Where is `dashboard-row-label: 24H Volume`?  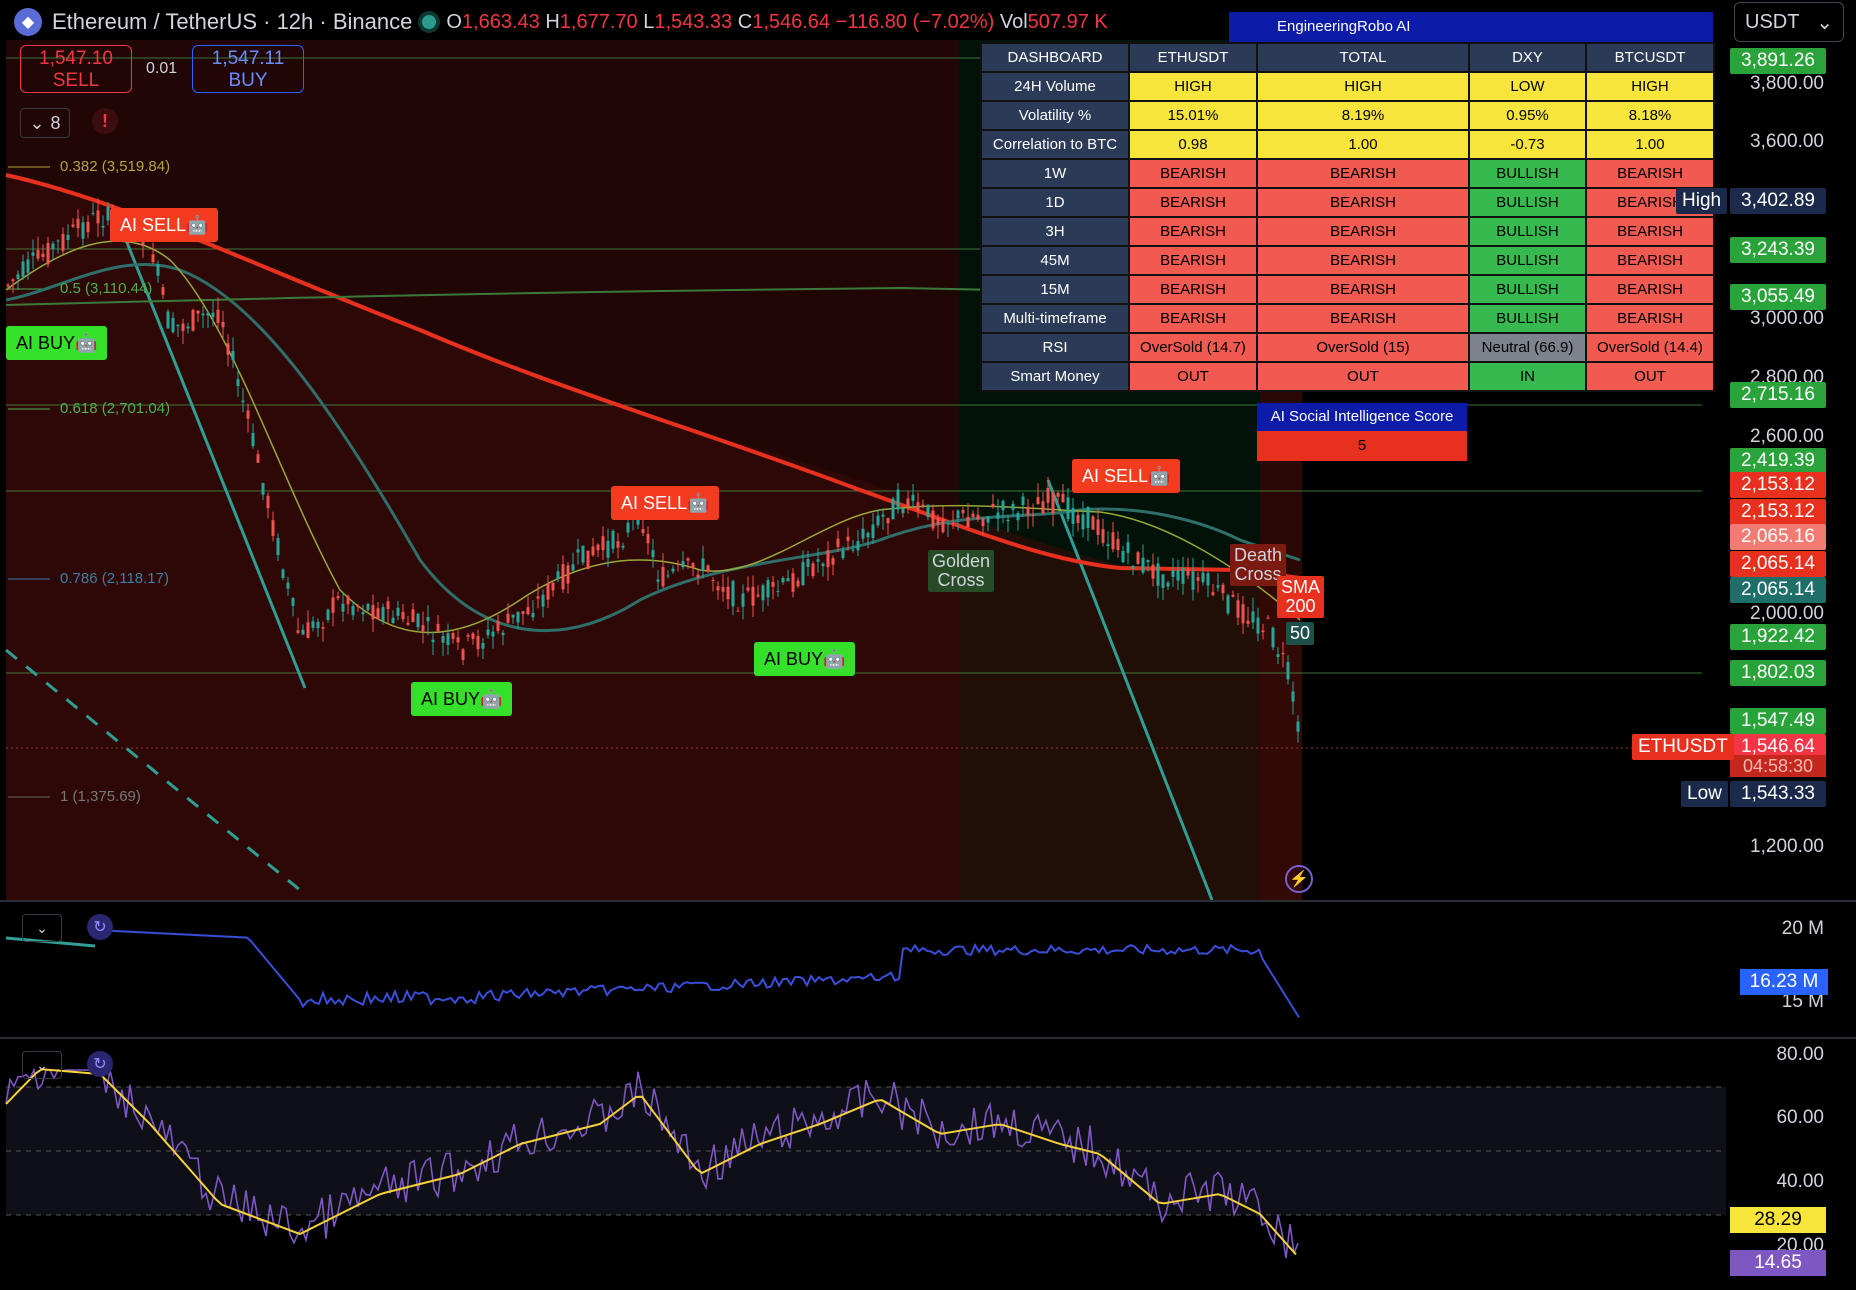
dashboard-row-label: 24H Volume is located at coordinates (1055, 86).